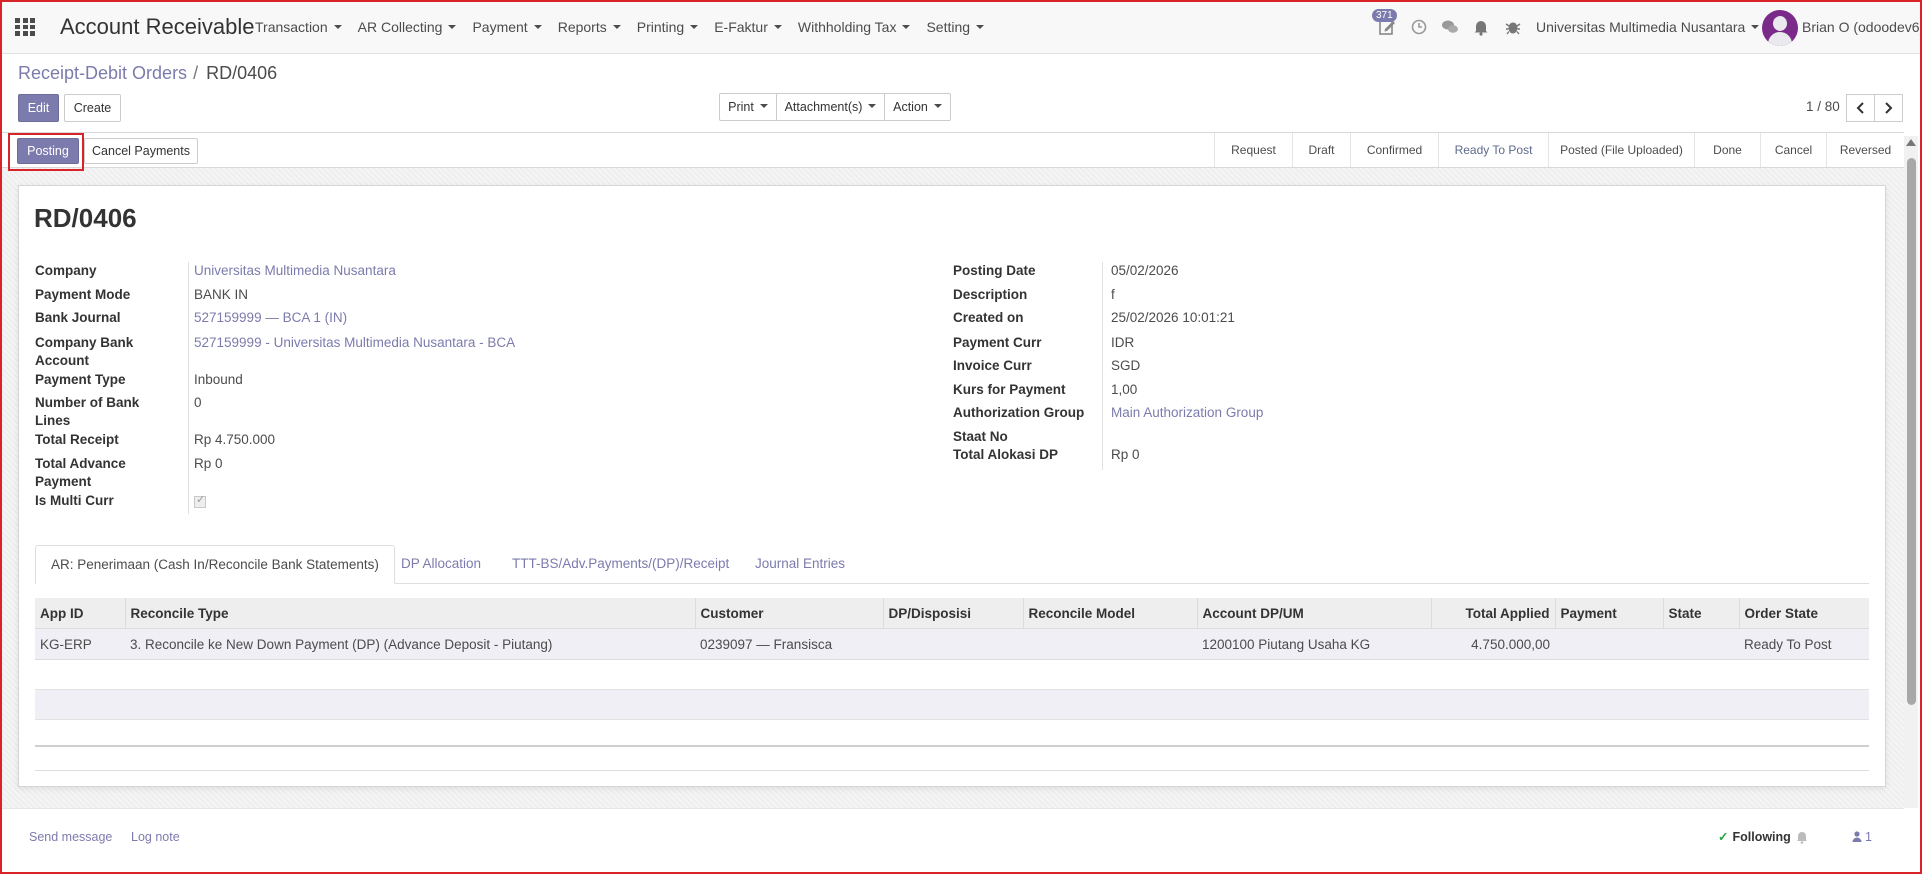  I want to click on label-kurs-for-payment: Kurs for Payment, so click(1009, 389).